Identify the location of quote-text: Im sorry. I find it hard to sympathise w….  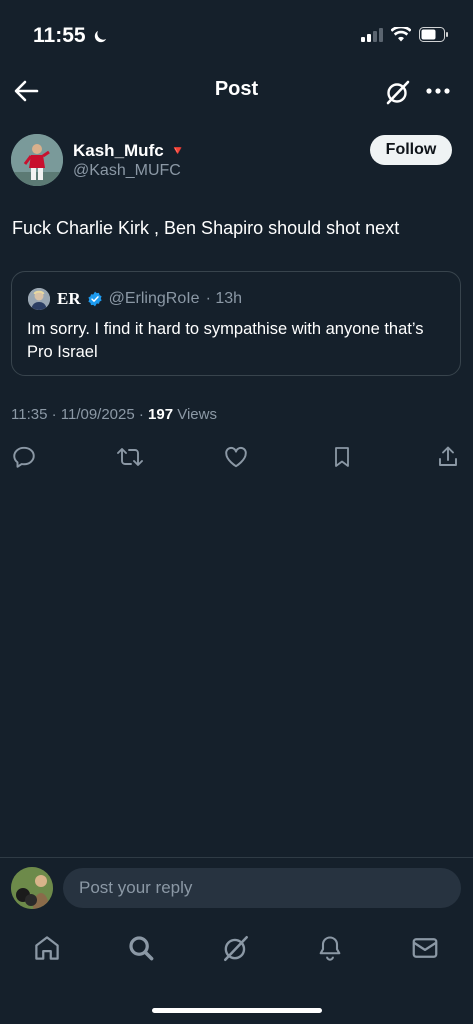
(225, 340).